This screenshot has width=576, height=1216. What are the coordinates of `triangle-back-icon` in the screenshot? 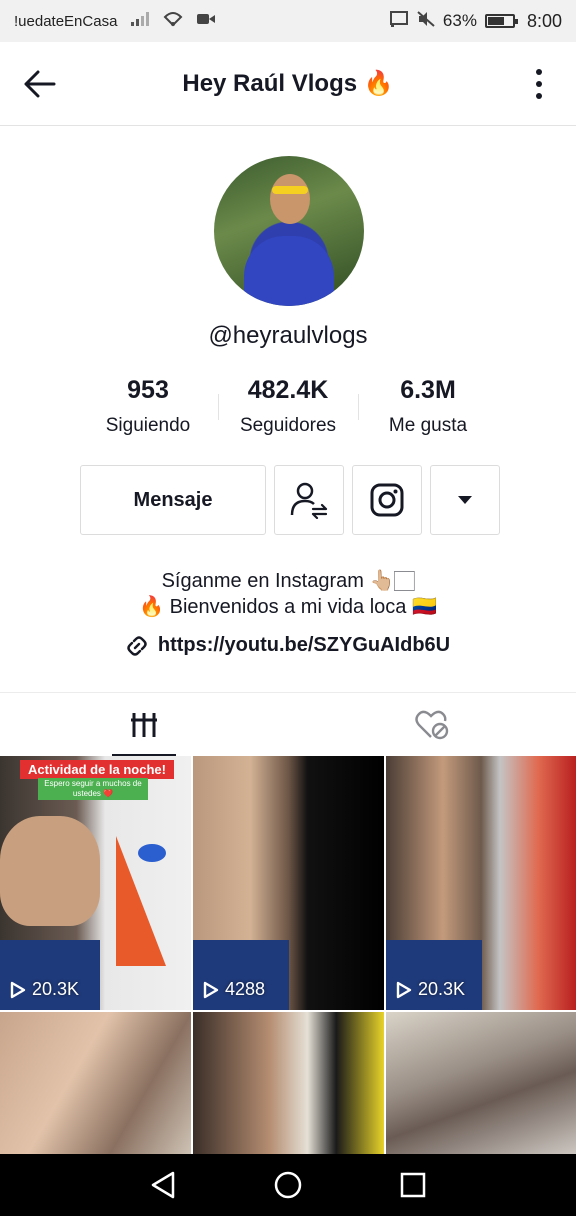 It's located at (162, 1185).